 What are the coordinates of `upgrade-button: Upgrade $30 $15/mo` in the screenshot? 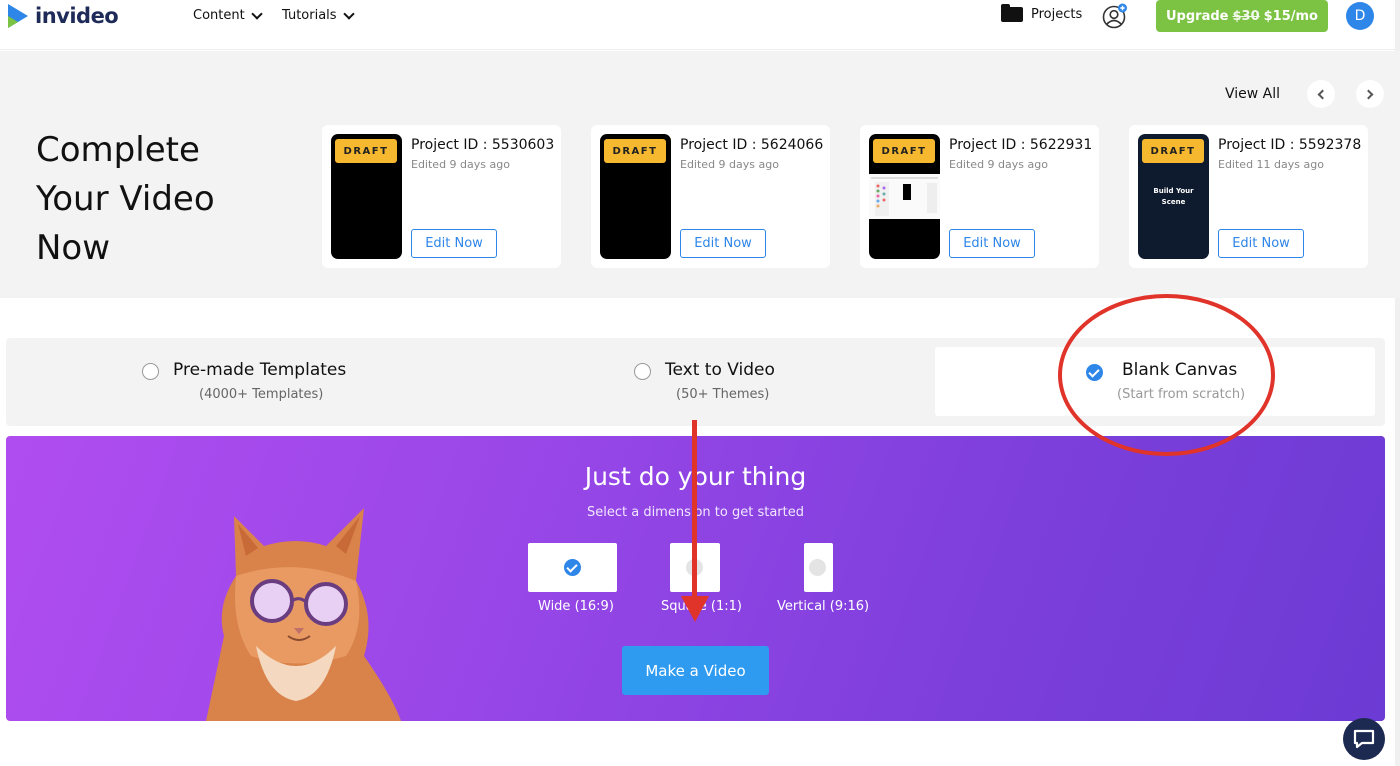 It's located at (1242, 16).